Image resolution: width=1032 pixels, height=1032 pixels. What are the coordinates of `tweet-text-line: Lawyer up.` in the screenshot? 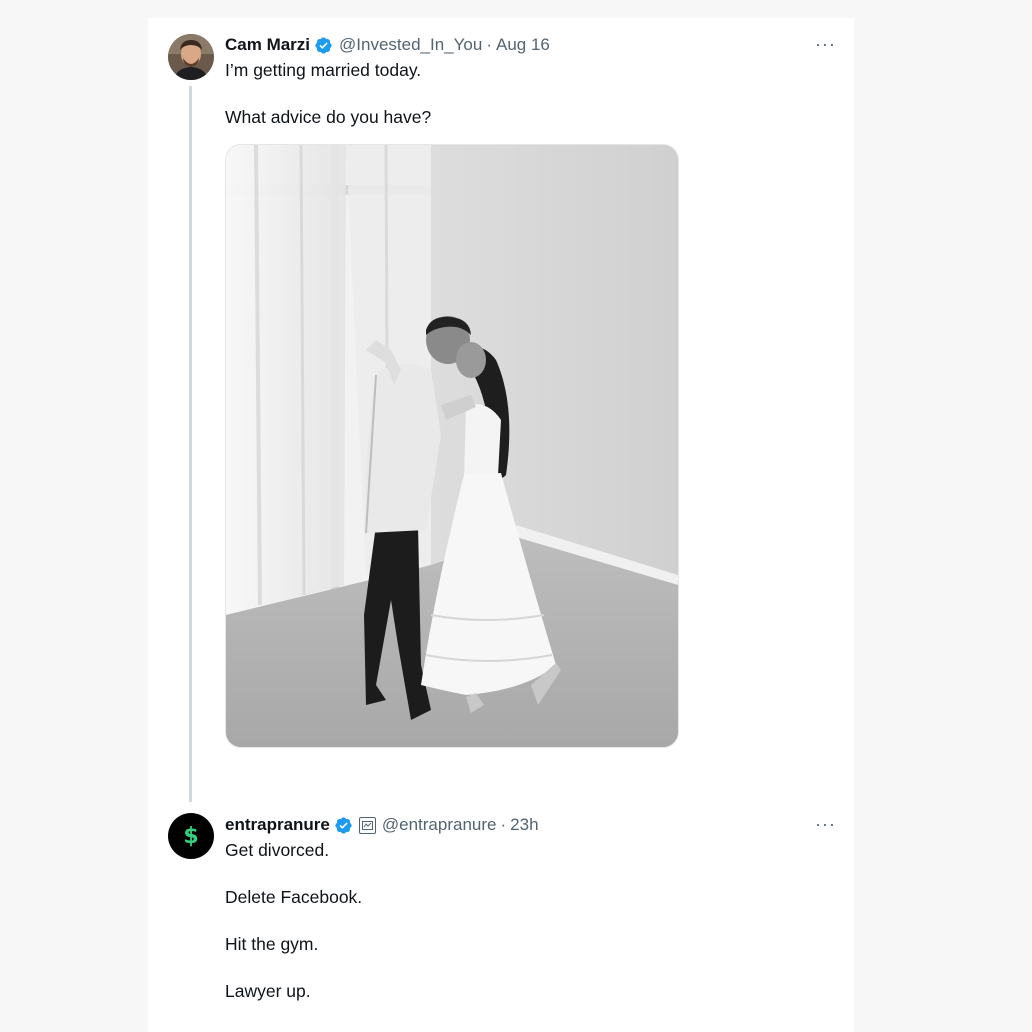 It's located at (268, 991).